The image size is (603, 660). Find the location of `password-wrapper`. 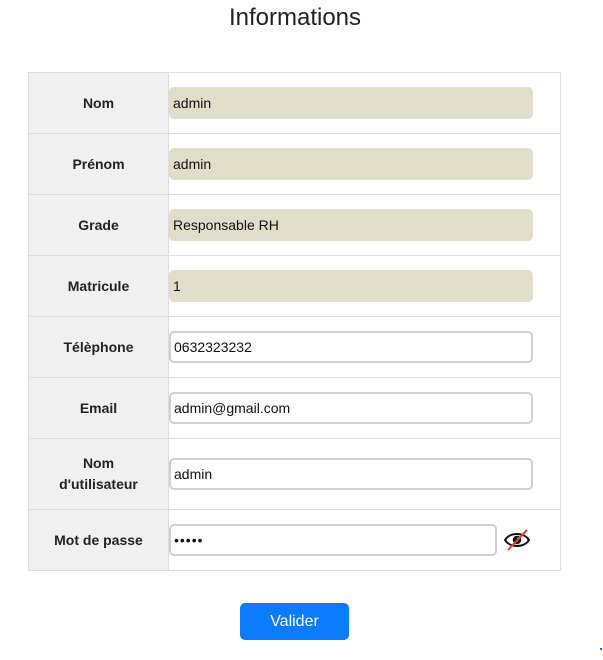

password-wrapper is located at coordinates (364, 540).